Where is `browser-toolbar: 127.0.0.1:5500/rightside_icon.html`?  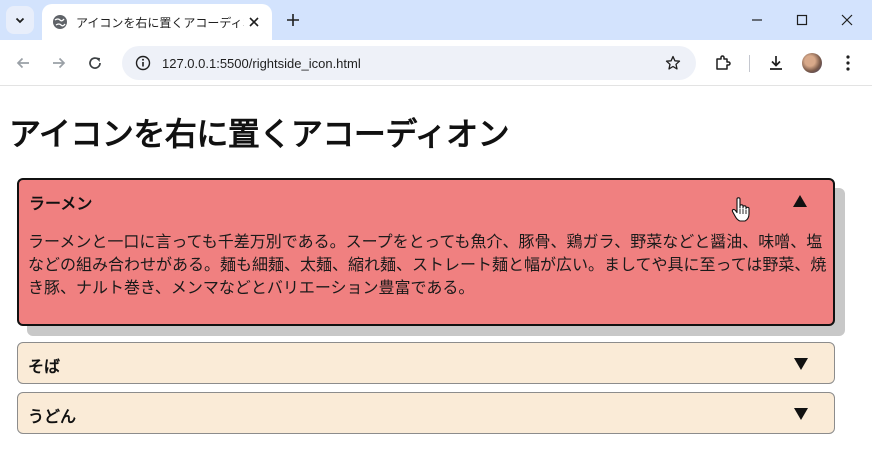
browser-toolbar: 127.0.0.1:5500/rightside_icon.html is located at coordinates (436, 63).